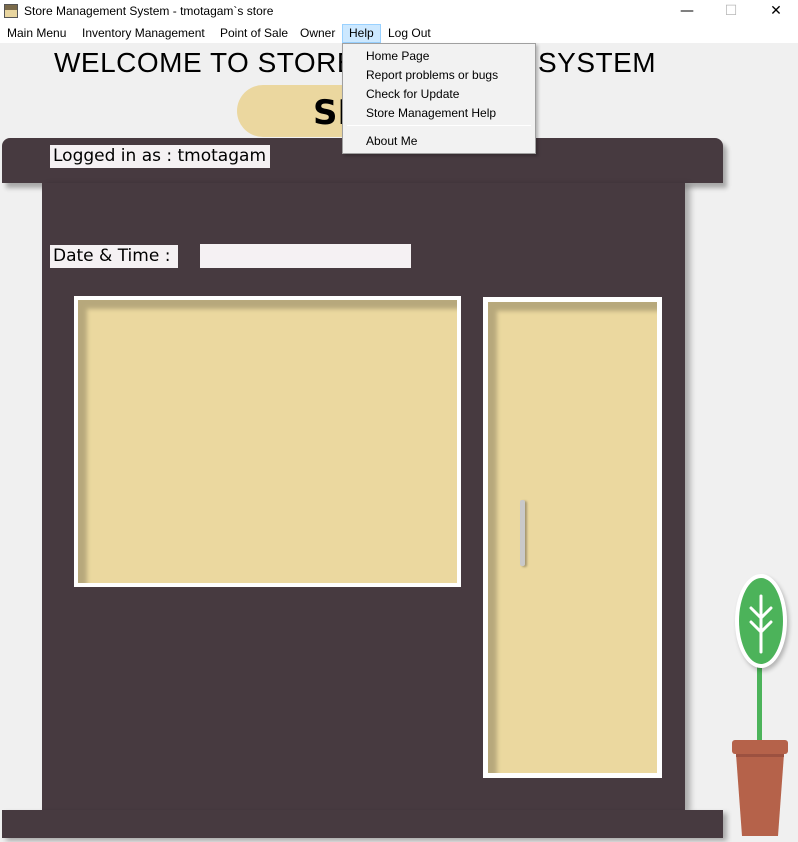 This screenshot has height=842, width=798. What do you see at coordinates (439, 125) in the screenshot?
I see `menu-separator` at bounding box center [439, 125].